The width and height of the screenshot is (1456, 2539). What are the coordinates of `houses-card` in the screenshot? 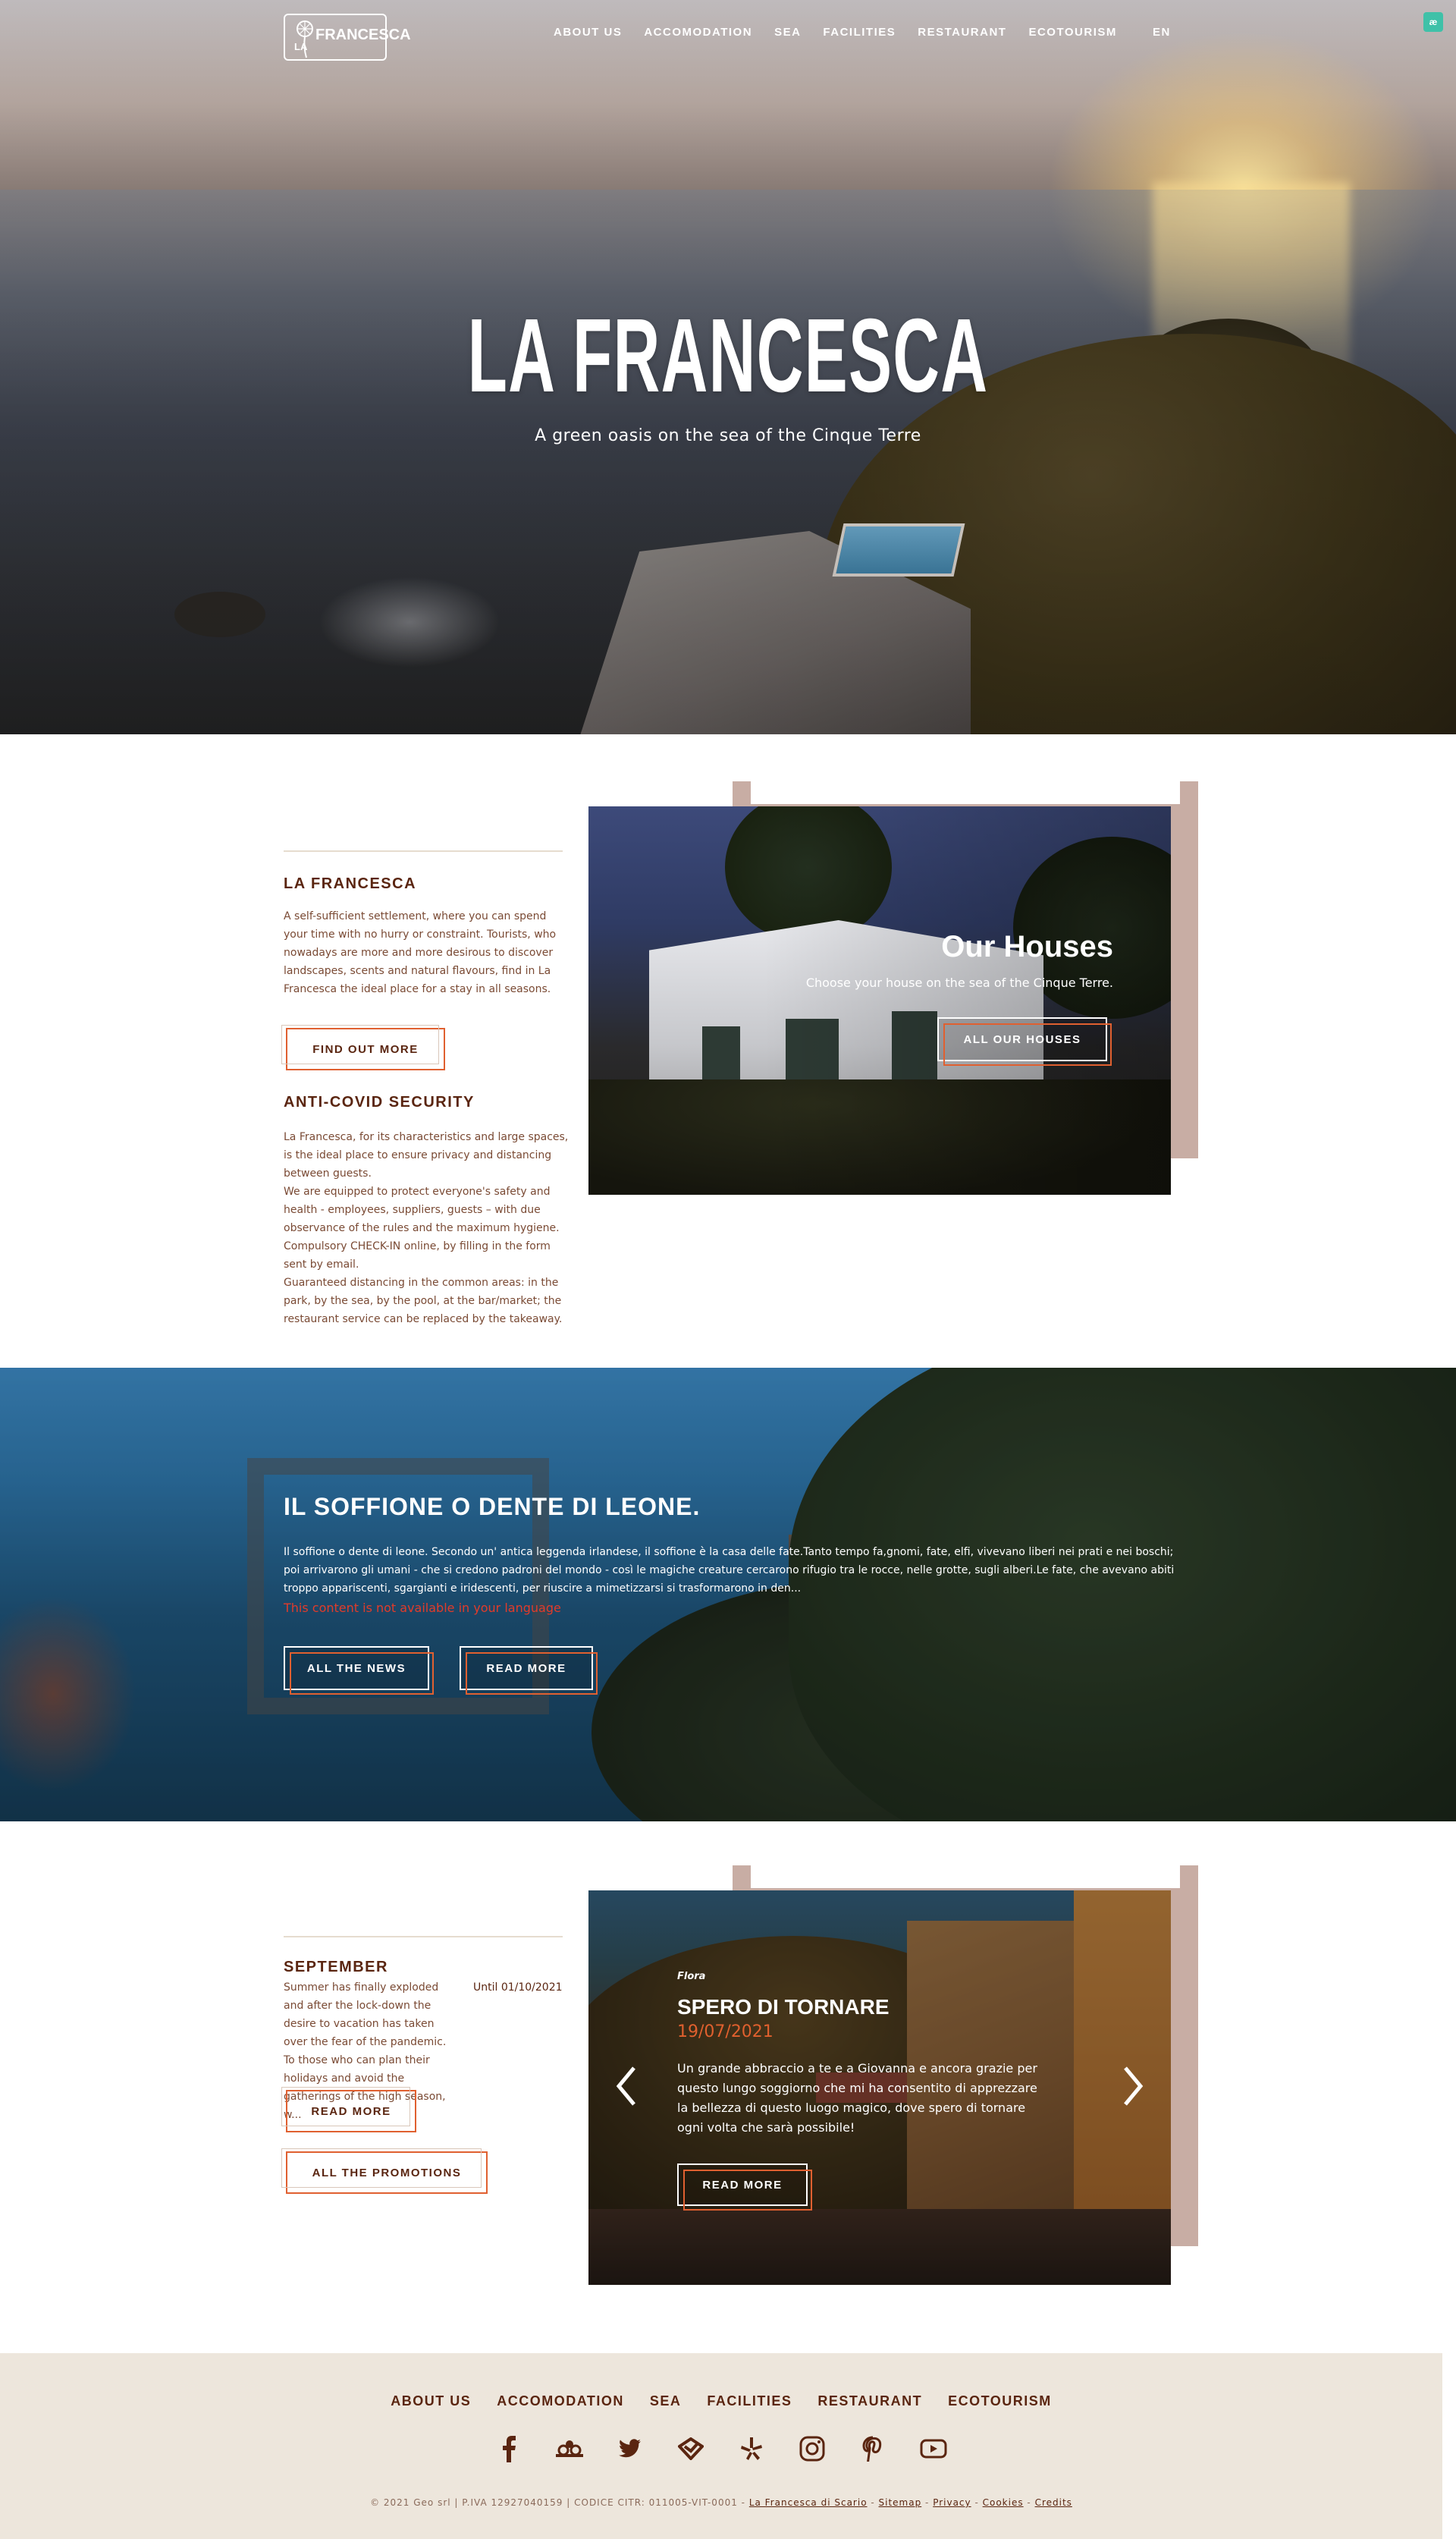 It's located at (879, 1000).